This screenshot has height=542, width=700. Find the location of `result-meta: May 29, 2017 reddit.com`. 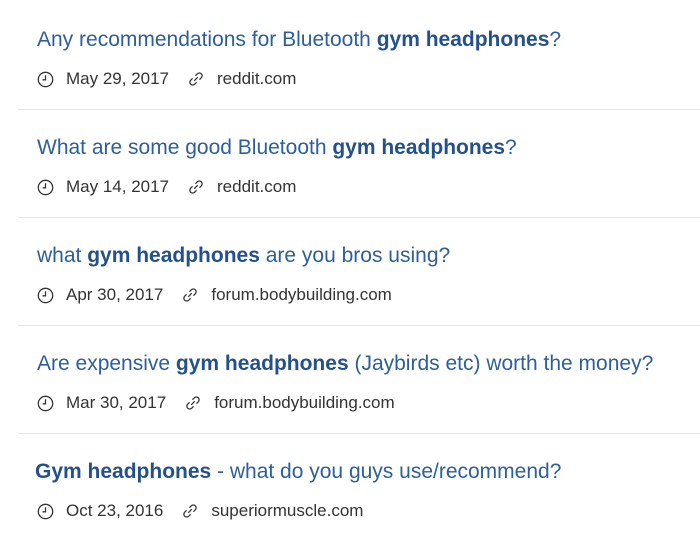

result-meta: May 29, 2017 reddit.com is located at coordinates (166, 79).